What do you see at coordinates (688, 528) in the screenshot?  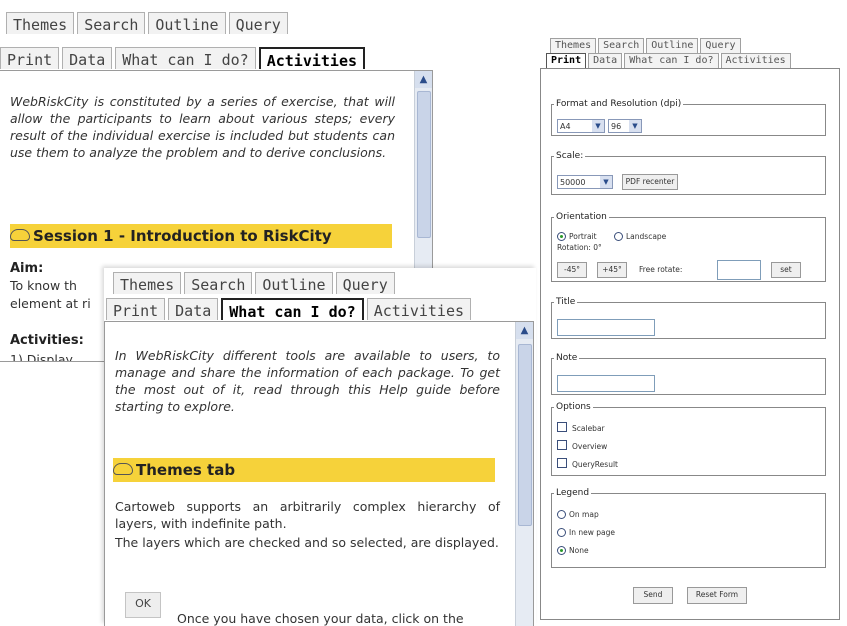 I see `legend-fieldset: Legend On map In new page None` at bounding box center [688, 528].